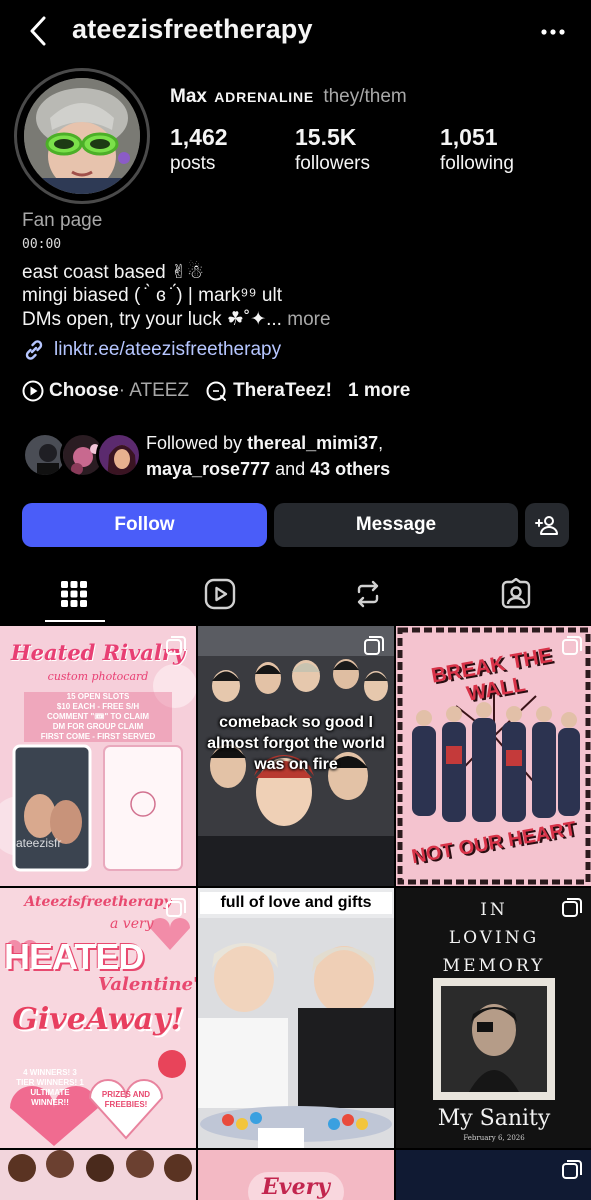 Image resolution: width=591 pixels, height=1200 pixels. I want to click on followers-count: 15.5K followers, so click(332, 149).